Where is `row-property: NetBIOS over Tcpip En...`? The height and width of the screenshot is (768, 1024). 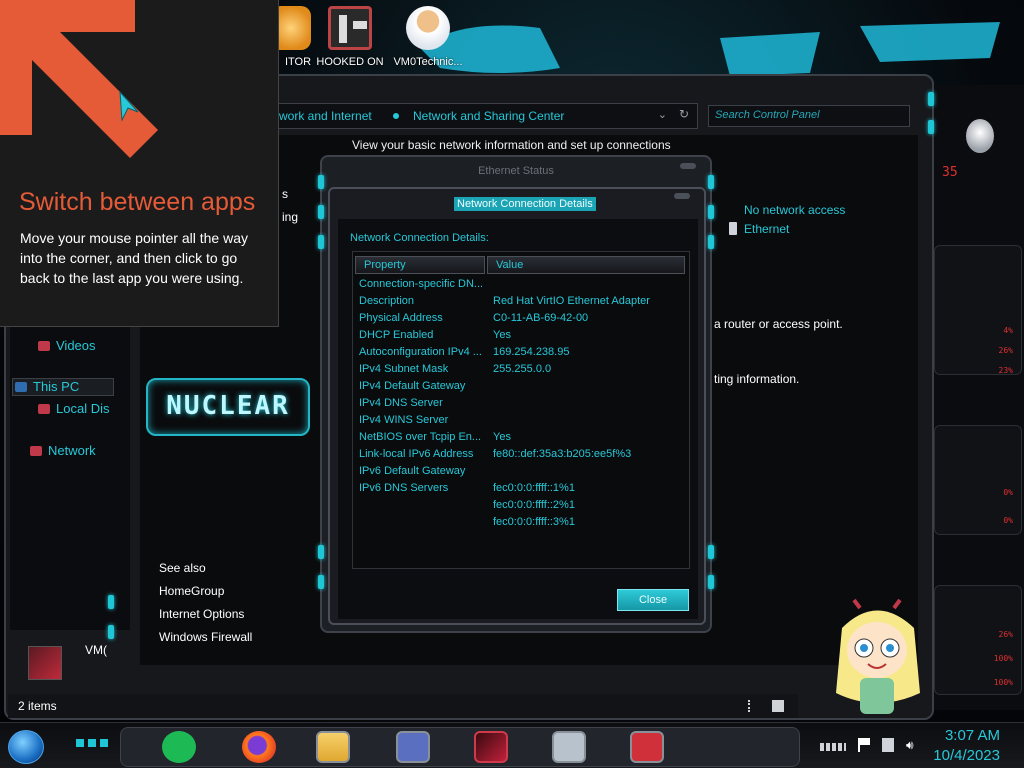 row-property: NetBIOS over Tcpip En... is located at coordinates (420, 437).